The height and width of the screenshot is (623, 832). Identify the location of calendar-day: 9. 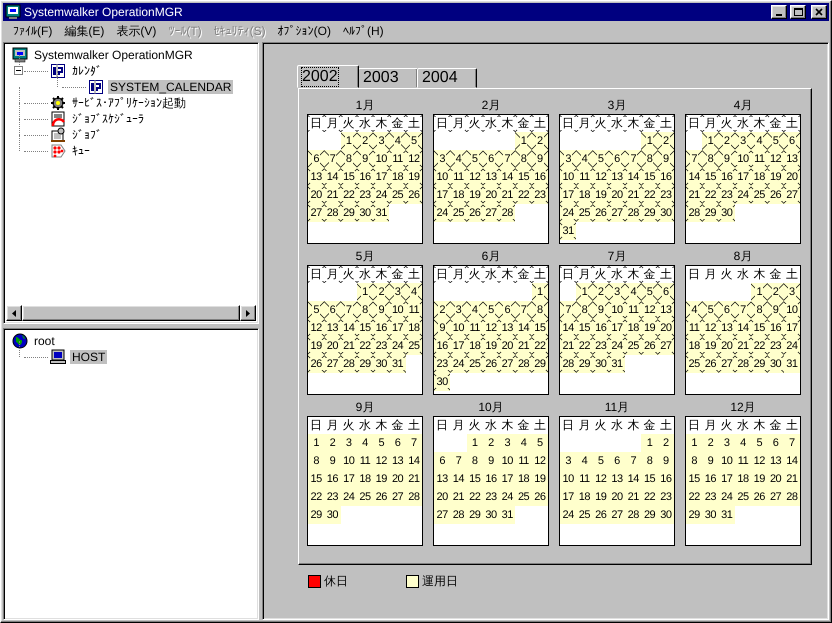
(332, 461).